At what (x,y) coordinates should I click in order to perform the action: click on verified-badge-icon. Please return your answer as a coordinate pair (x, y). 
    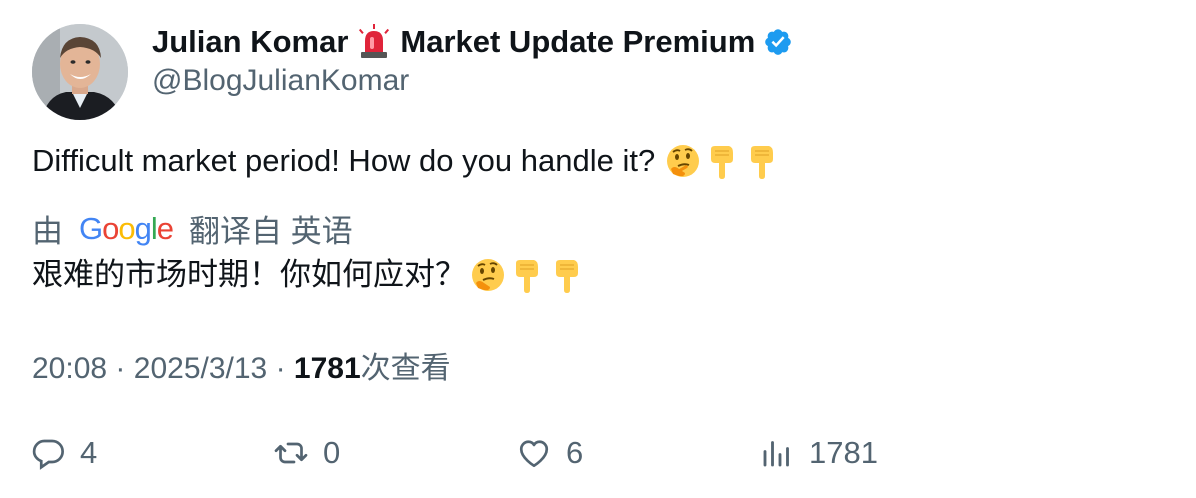
    Looking at the image, I should click on (778, 42).